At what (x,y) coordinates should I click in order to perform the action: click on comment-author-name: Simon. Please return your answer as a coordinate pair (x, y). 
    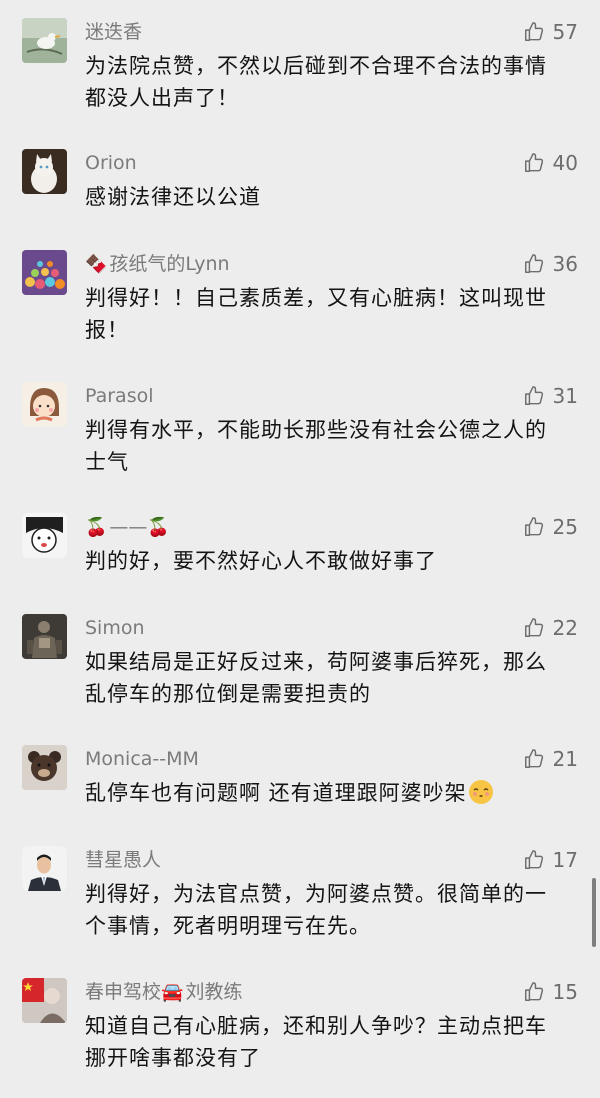
    Looking at the image, I should click on (115, 628).